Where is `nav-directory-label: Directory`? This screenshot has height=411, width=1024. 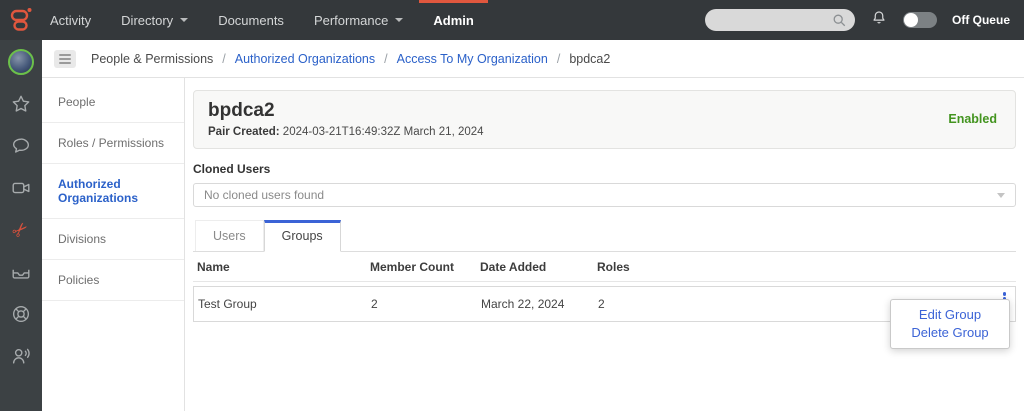 nav-directory-label: Directory is located at coordinates (147, 20).